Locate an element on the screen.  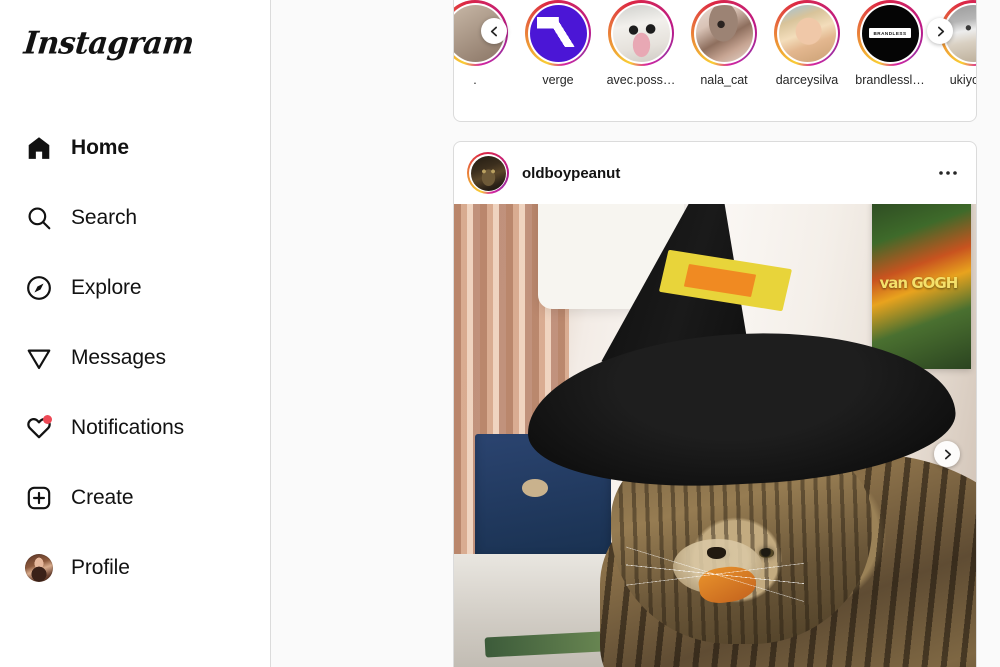
story-username: ukiyo.au is located at coordinates (962, 80).